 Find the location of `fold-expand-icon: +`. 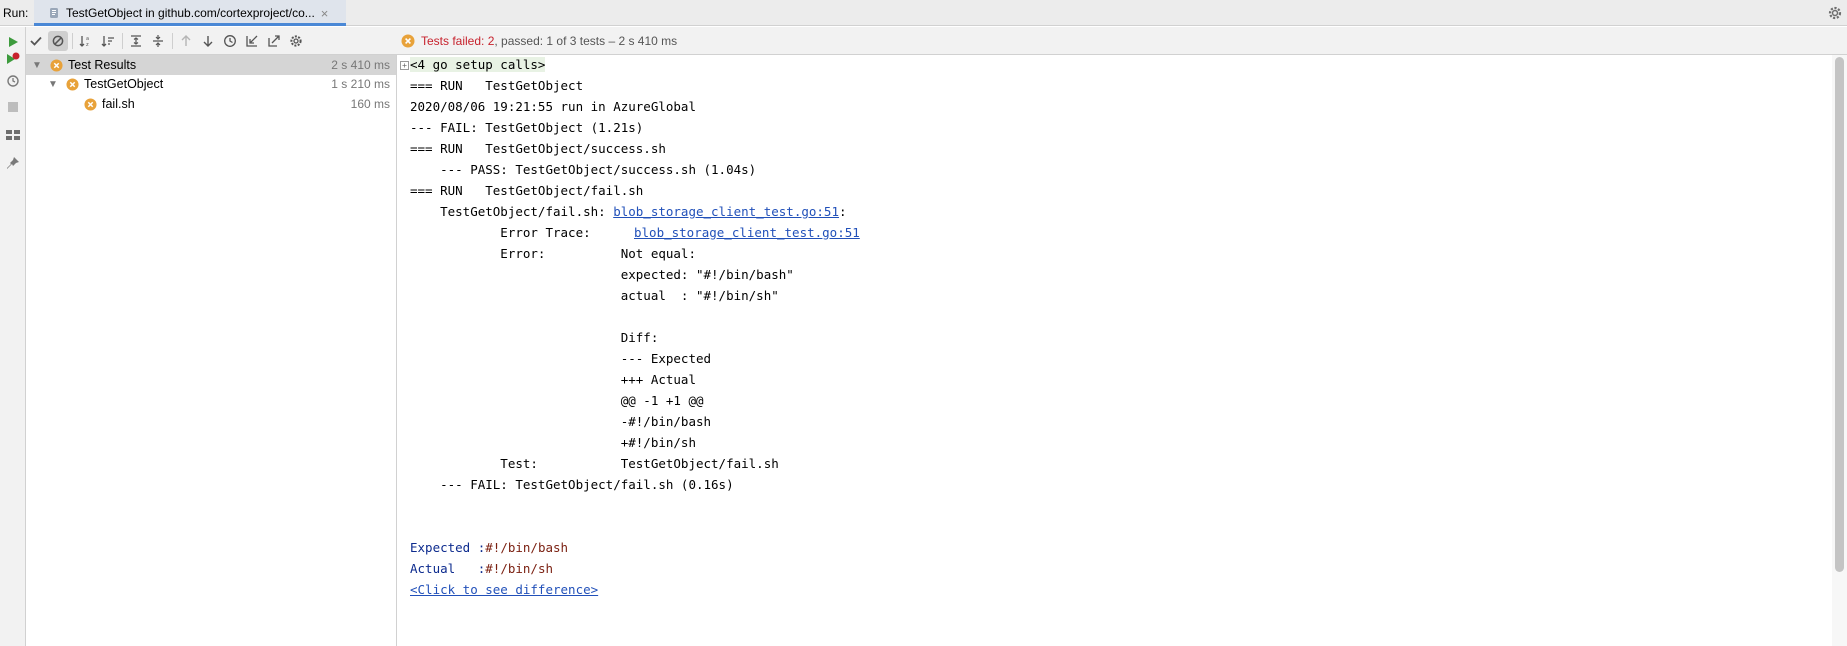

fold-expand-icon: + is located at coordinates (404, 65).